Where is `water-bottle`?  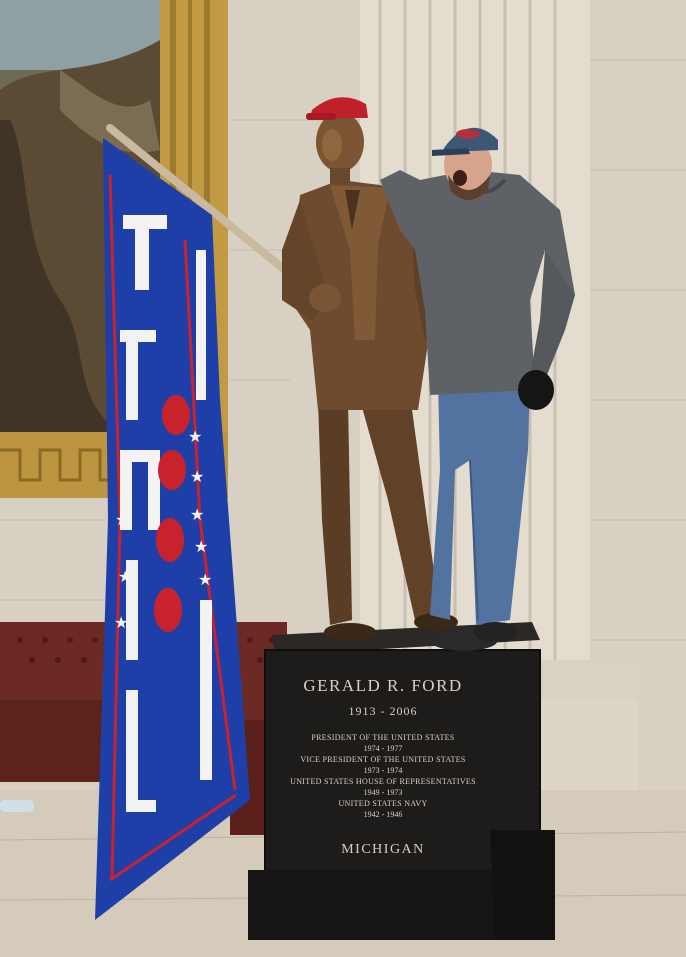
water-bottle is located at coordinates (17, 806).